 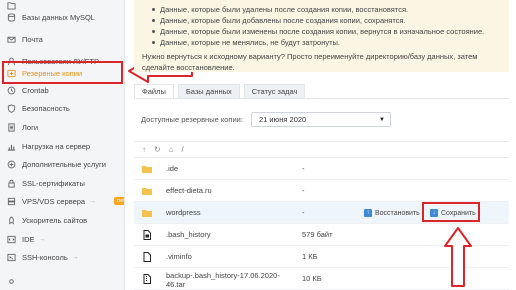 What do you see at coordinates (458, 257) in the screenshot?
I see `annotation-arrow-up-icon` at bounding box center [458, 257].